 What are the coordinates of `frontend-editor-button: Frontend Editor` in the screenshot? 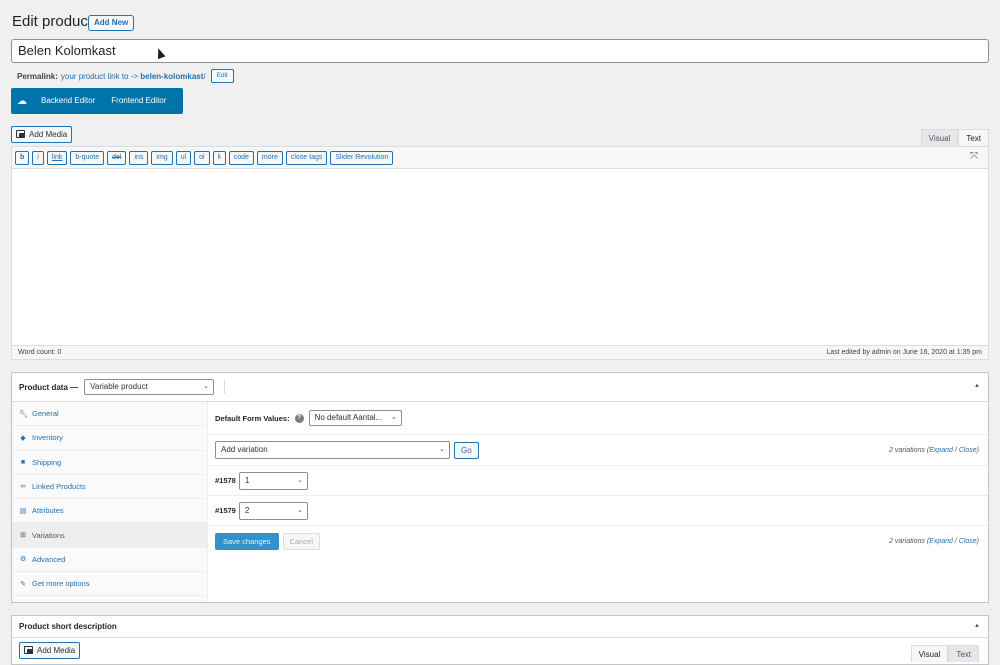 It's located at (138, 101).